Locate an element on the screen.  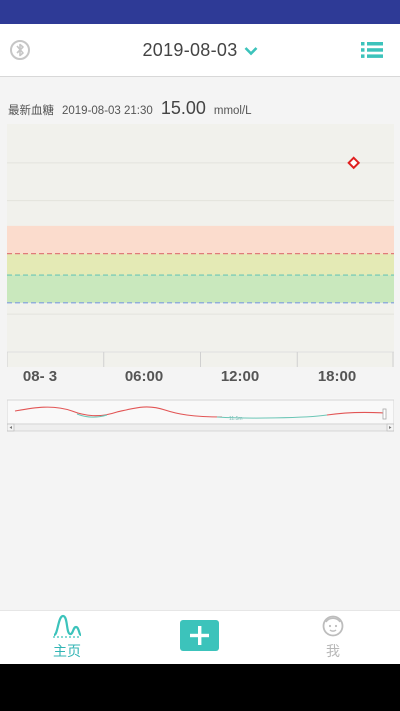
overview-handle is located at coordinates (384, 414).